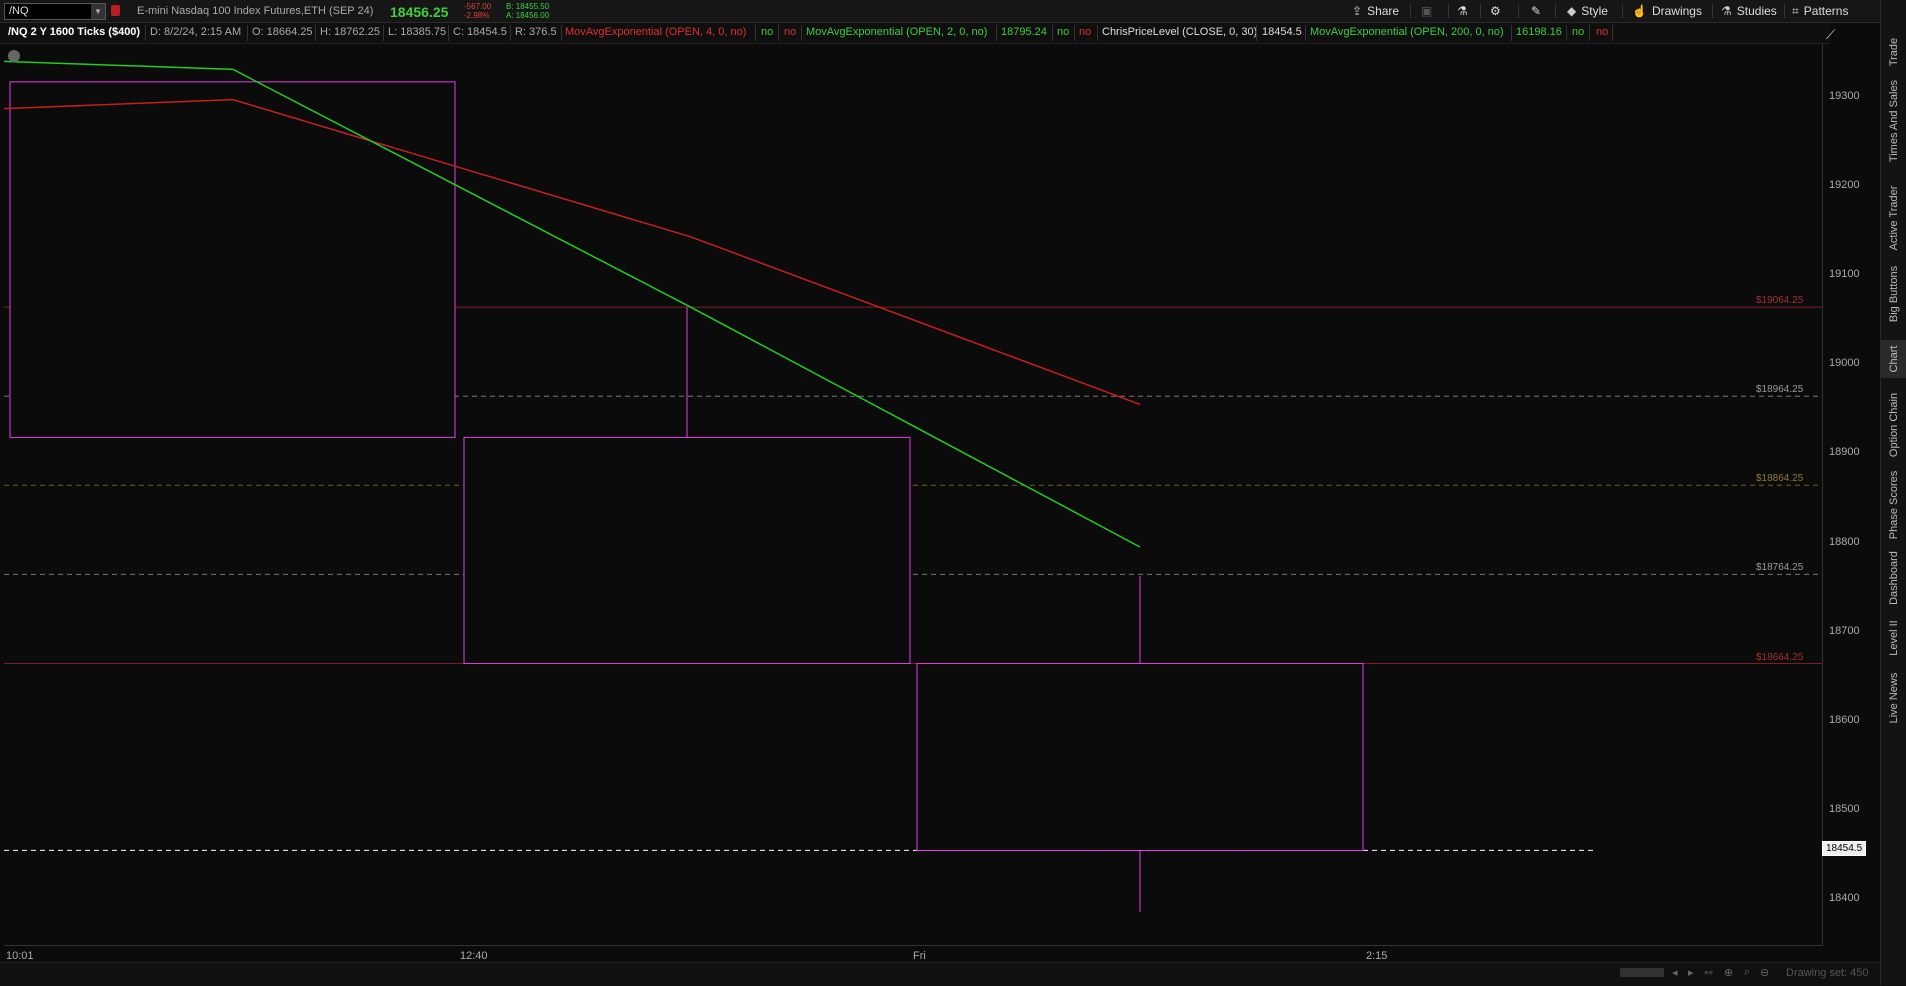 This screenshot has width=1906, height=986. Describe the element at coordinates (1642, 972) in the screenshot. I see `horizontal-scrollbar` at that location.